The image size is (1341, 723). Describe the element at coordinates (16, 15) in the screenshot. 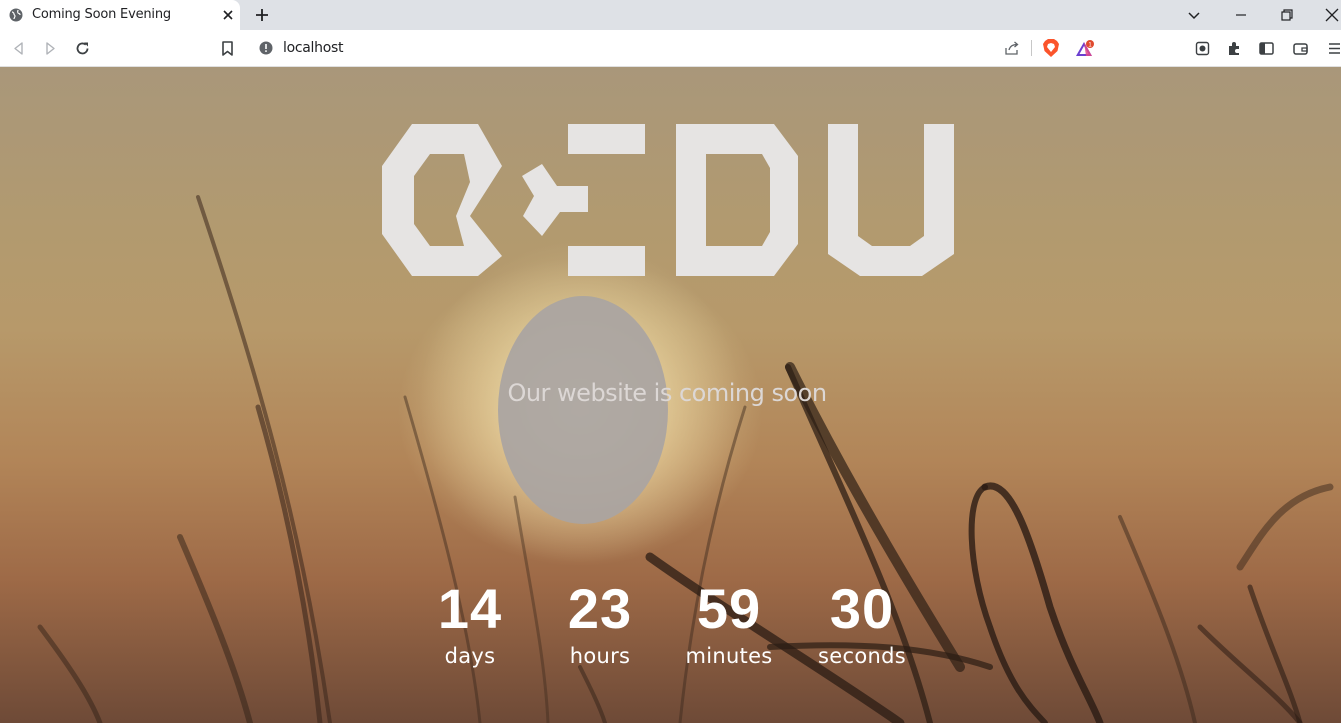

I see `globe-icon` at that location.